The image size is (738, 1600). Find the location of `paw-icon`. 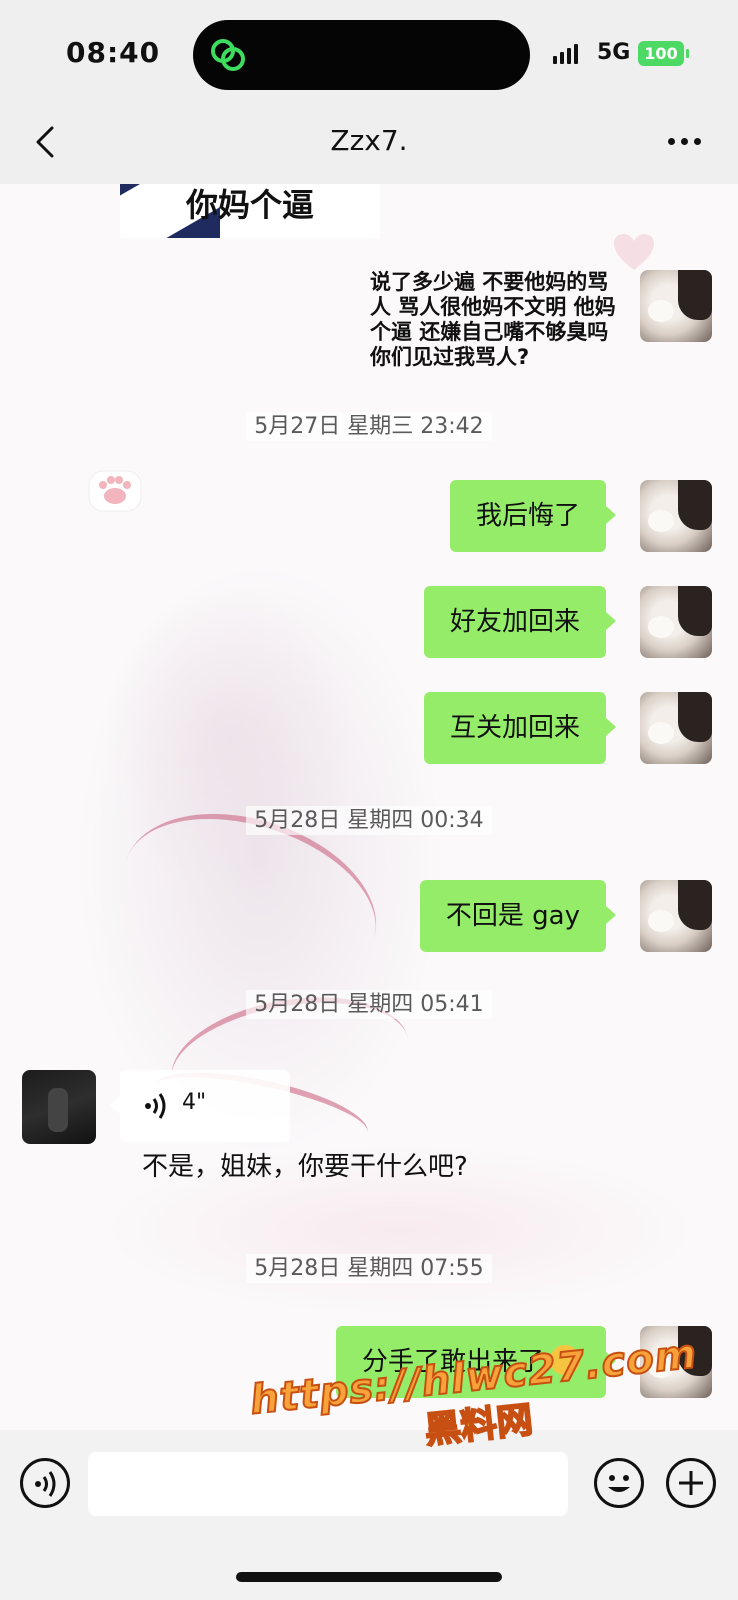

paw-icon is located at coordinates (115, 491).